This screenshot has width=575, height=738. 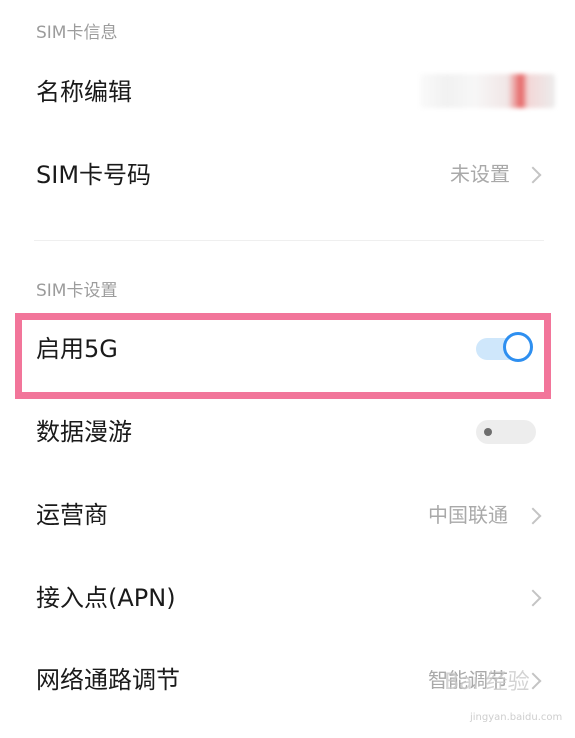 What do you see at coordinates (480, 174) in the screenshot?
I see `row-value-sim-number: 未设置` at bounding box center [480, 174].